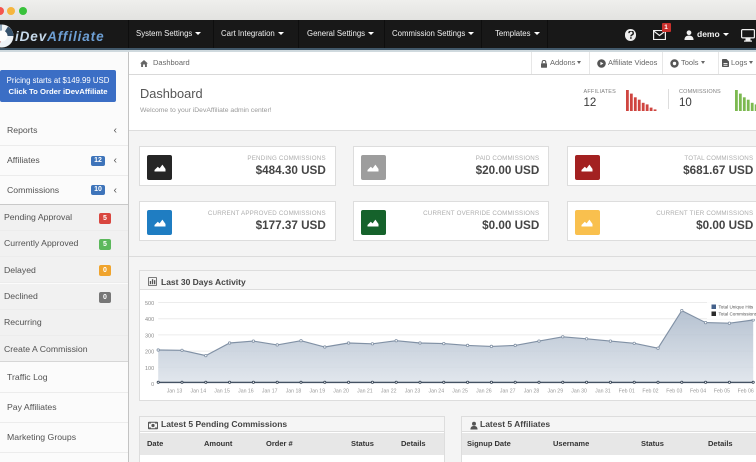 This screenshot has height=462, width=756. I want to click on svg-text: Feb 06, so click(746, 392).